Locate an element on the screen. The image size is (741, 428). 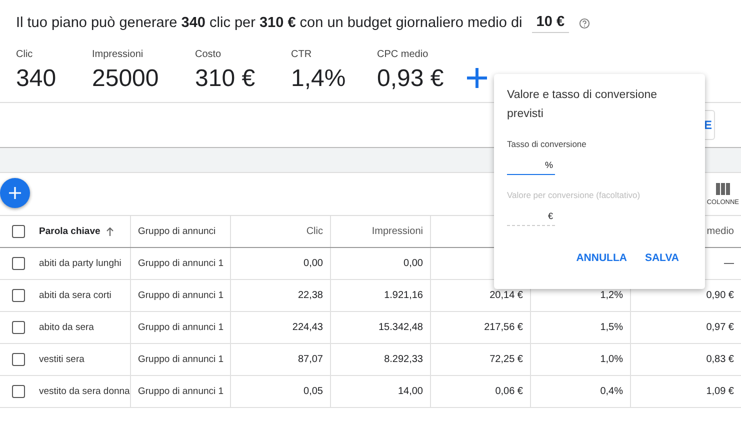
budget-field: 10 € is located at coordinates (550, 23).